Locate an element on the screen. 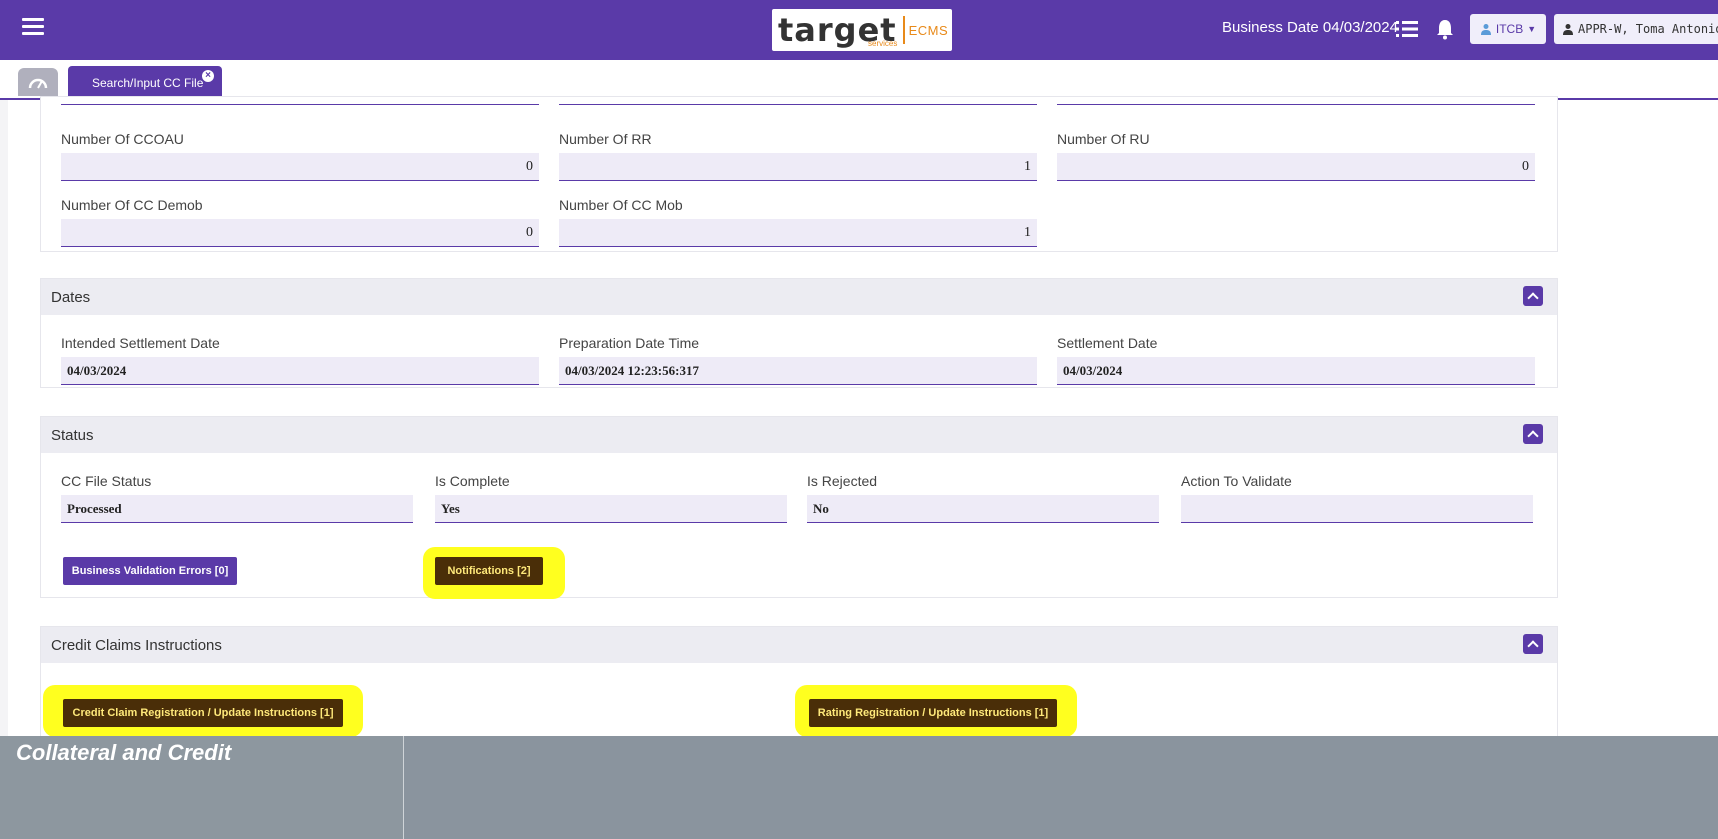 This screenshot has width=1718, height=839. field-cc-file-status: CC File Status Processed is located at coordinates (237, 498).